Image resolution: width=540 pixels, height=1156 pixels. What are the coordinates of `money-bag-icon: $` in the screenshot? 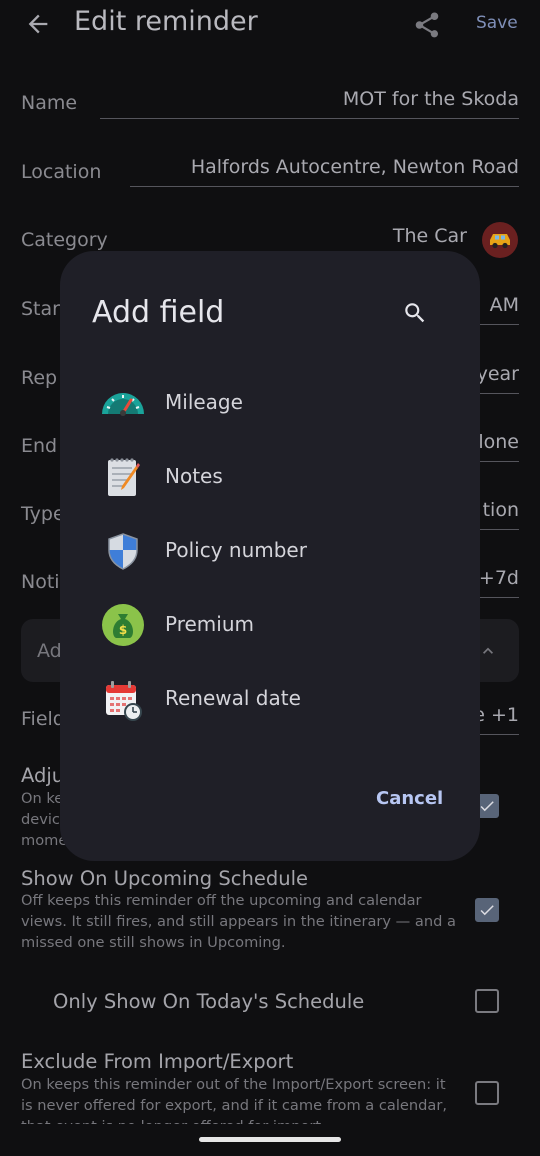 It's located at (123, 625).